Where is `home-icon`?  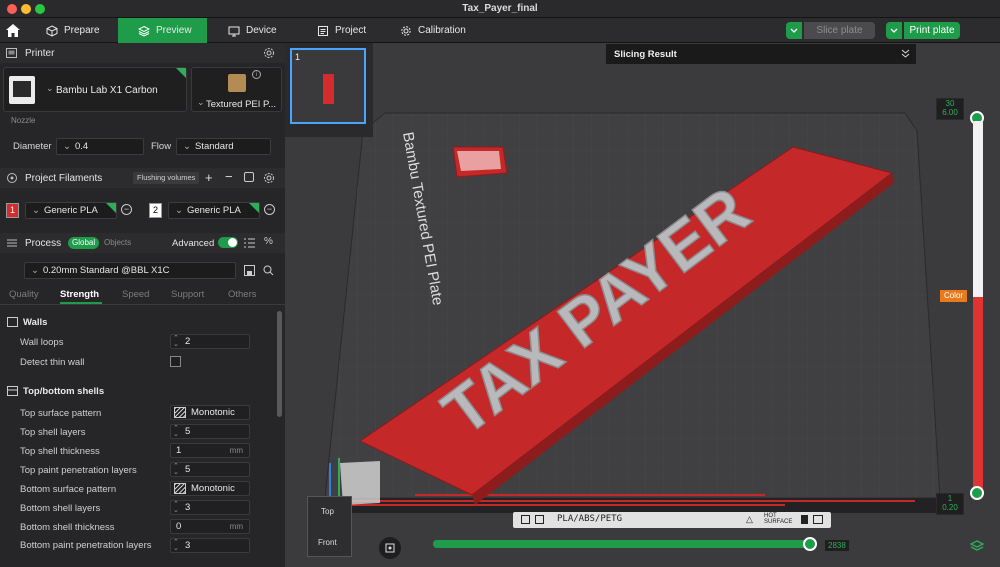
home-icon is located at coordinates (13, 30).